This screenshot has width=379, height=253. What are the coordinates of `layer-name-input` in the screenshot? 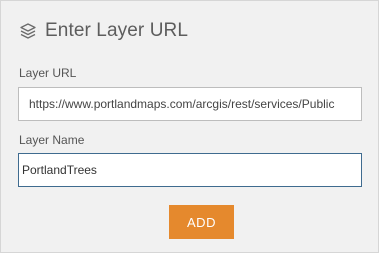 It's located at (190, 170).